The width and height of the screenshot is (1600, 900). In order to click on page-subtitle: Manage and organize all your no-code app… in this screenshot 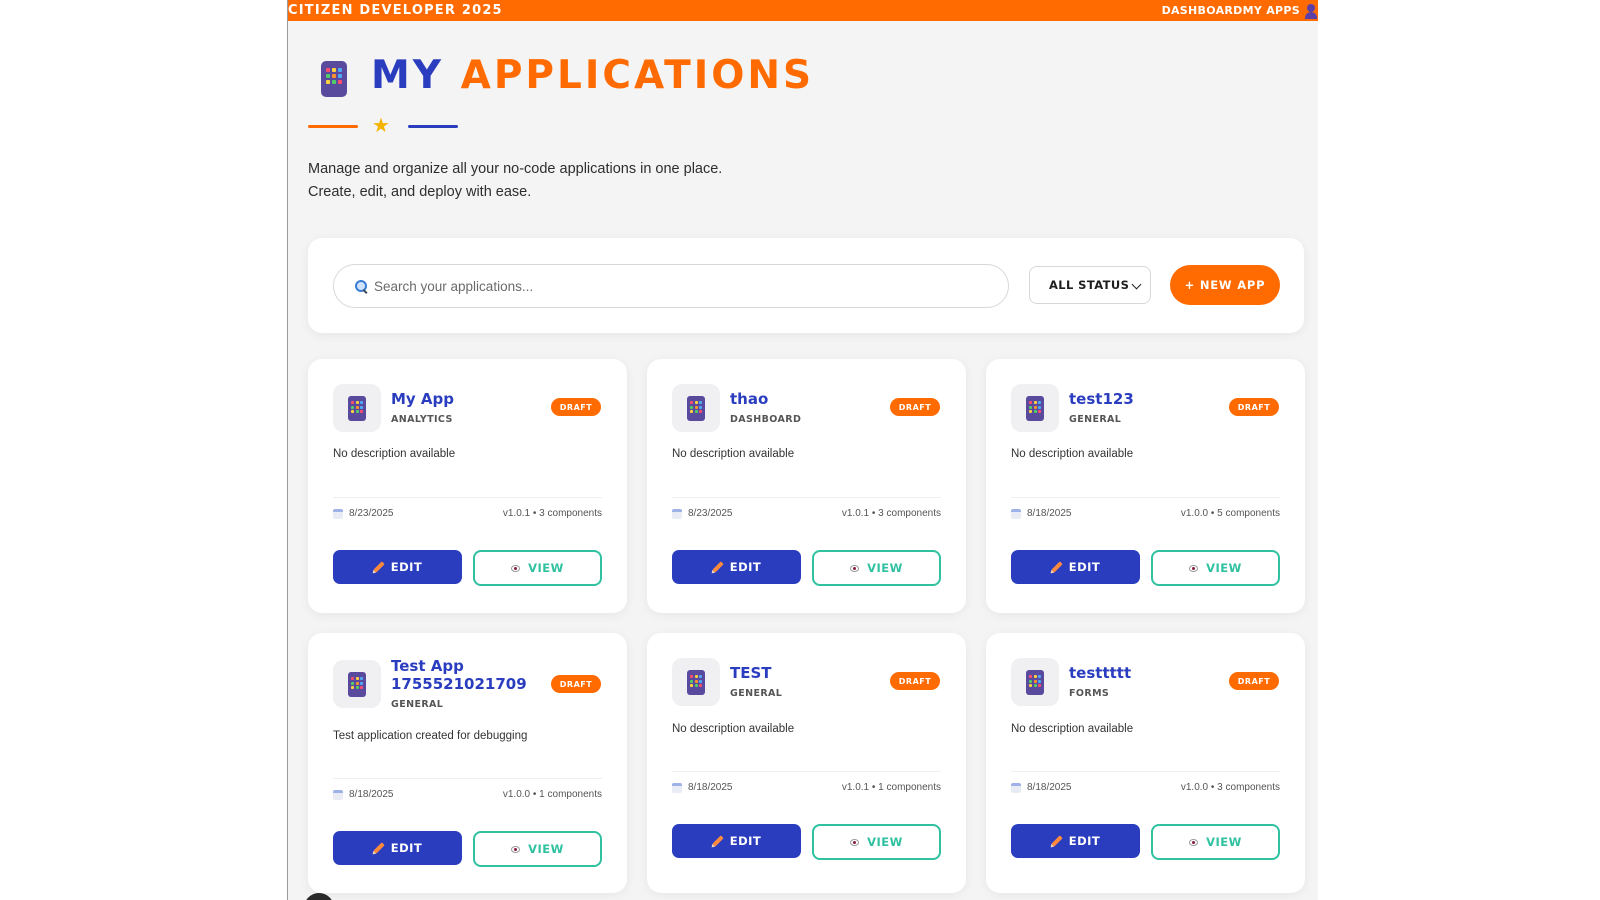, I will do `click(515, 180)`.